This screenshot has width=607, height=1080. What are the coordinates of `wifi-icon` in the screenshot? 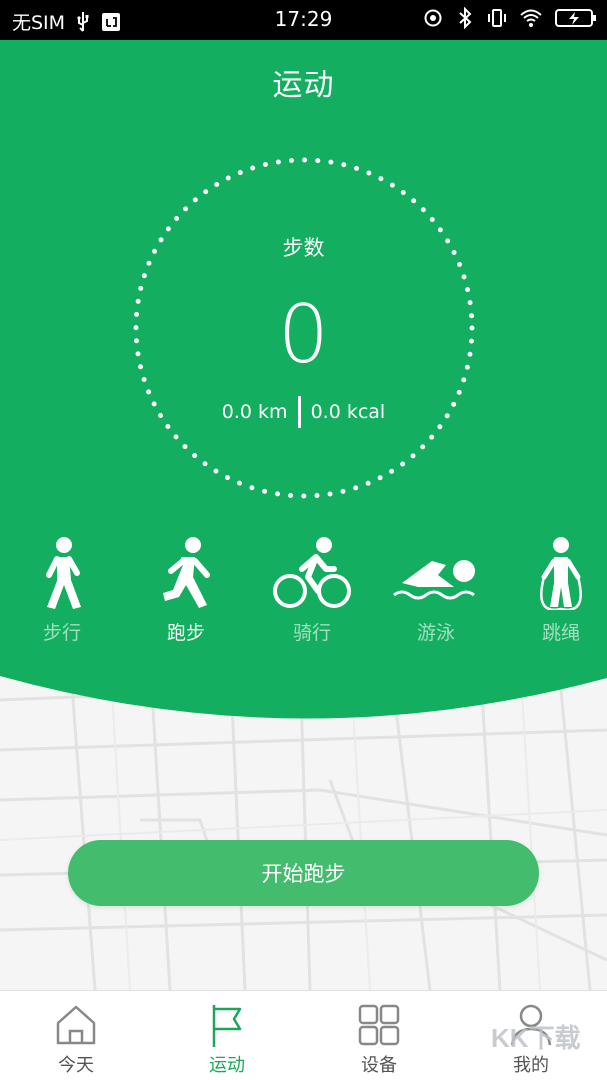 It's located at (531, 18).